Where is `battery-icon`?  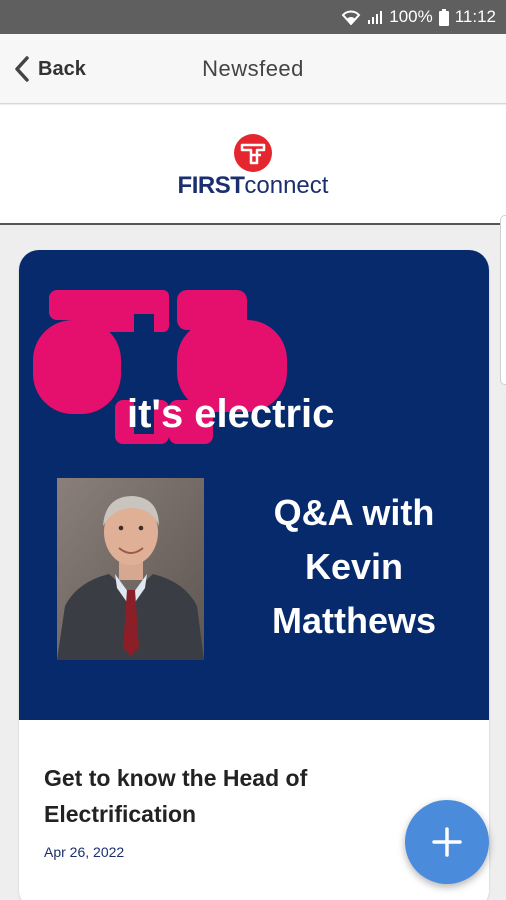
battery-icon is located at coordinates (443, 17).